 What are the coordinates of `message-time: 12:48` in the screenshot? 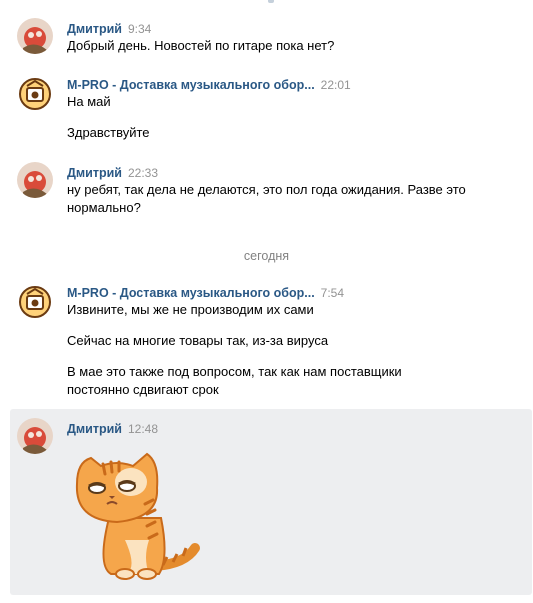 It's located at (143, 429).